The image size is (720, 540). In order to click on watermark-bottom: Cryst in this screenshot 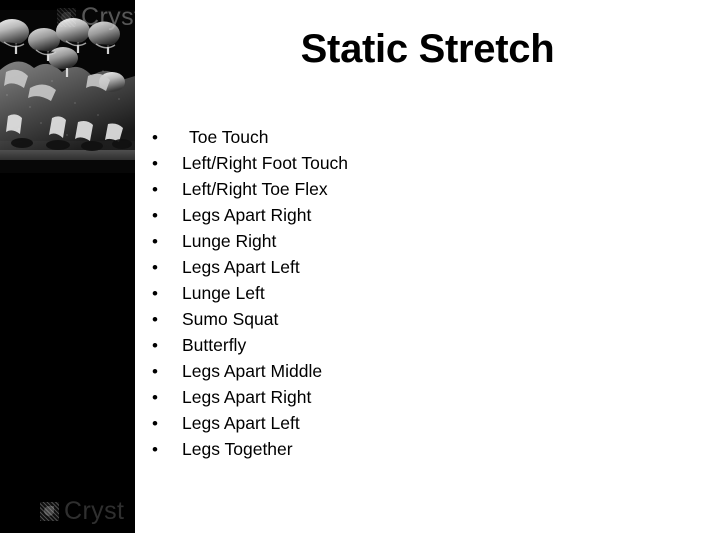, I will do `click(82, 511)`.